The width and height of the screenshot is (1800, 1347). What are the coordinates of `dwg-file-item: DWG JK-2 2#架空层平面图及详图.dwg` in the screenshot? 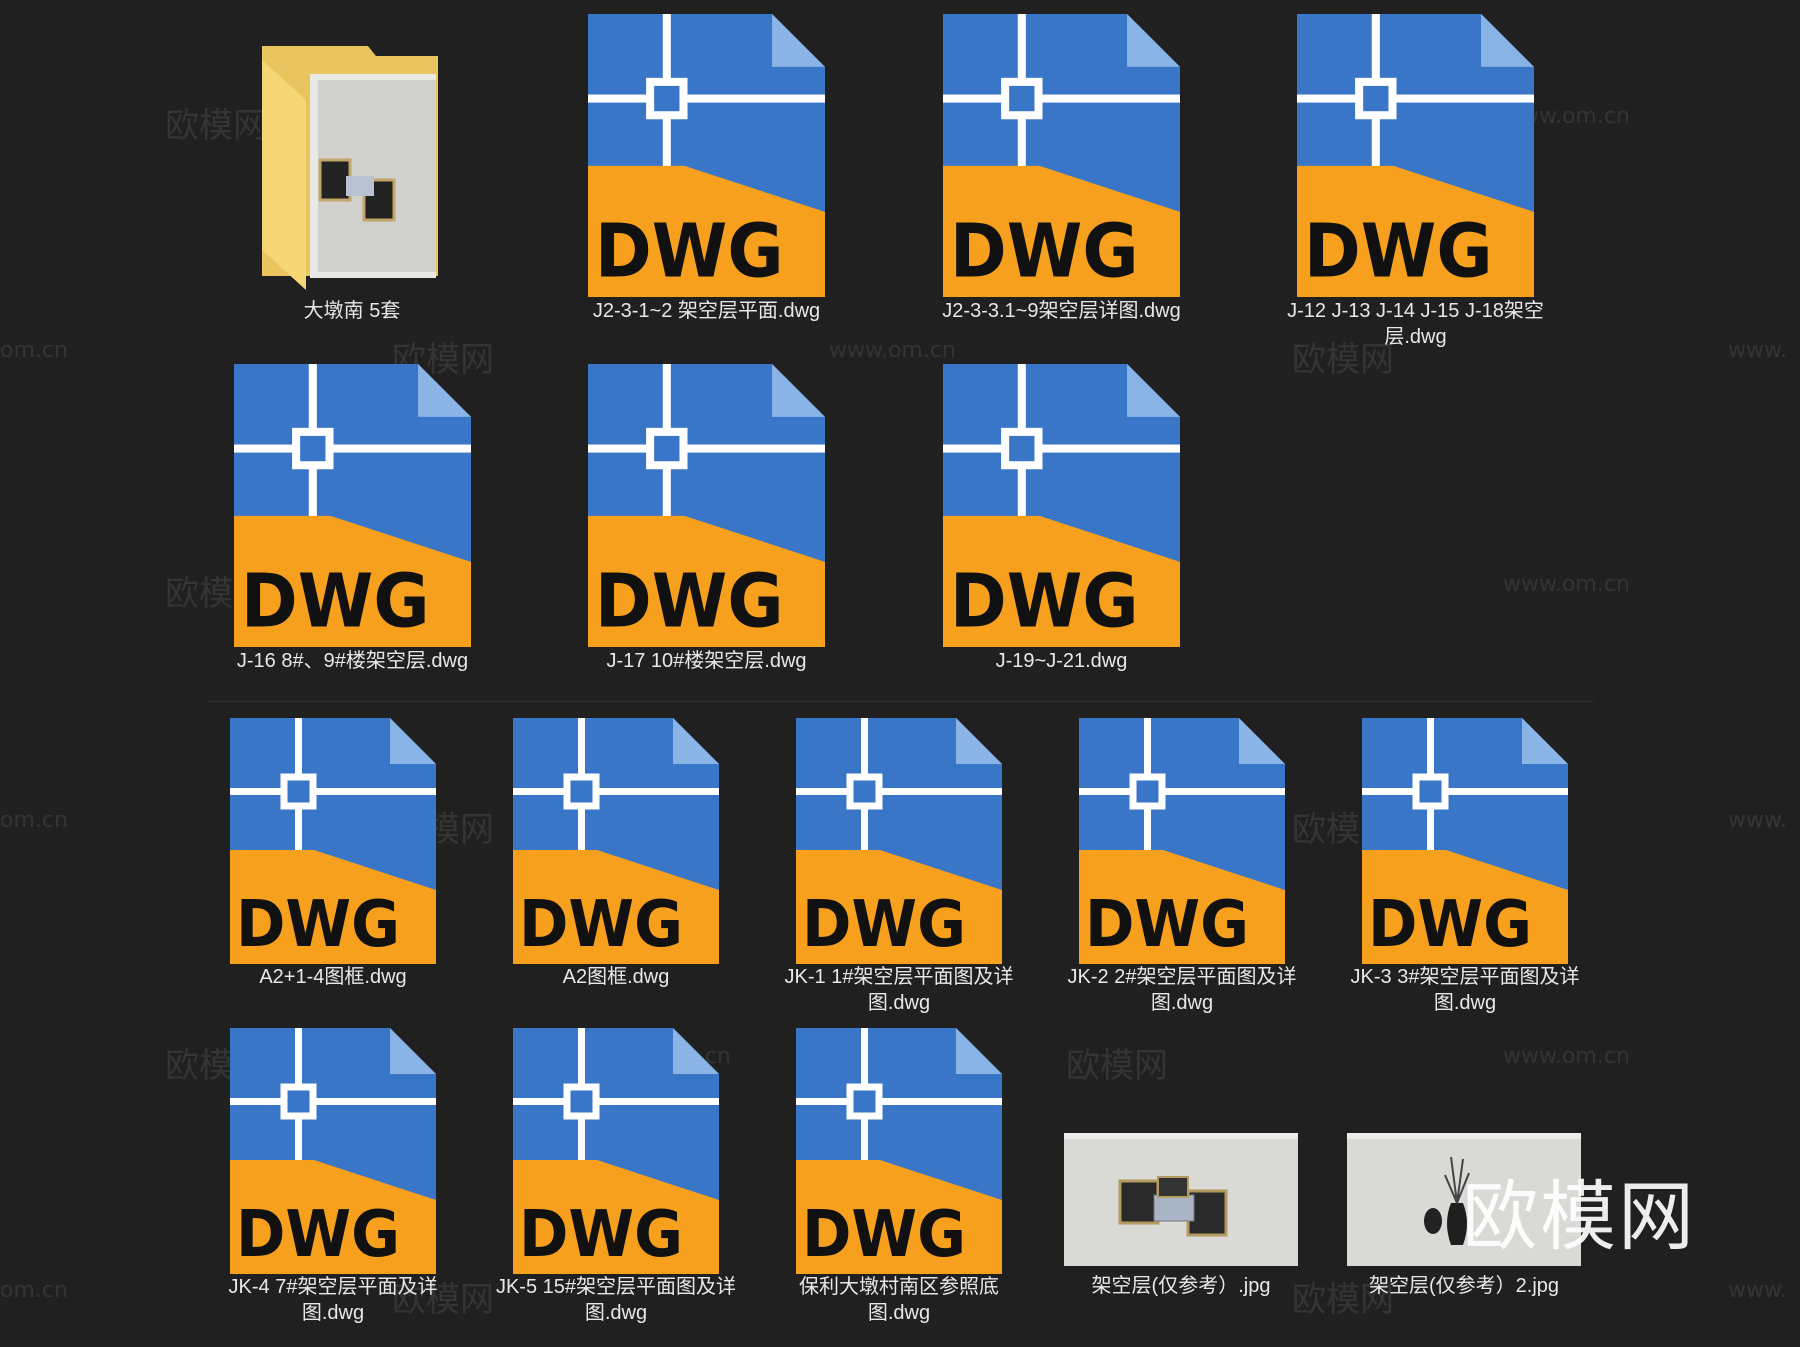 It's located at (1182, 866).